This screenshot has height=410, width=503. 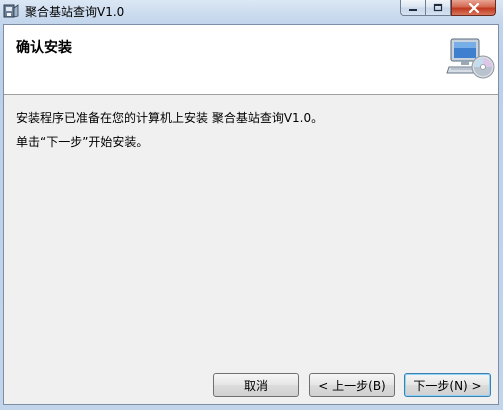 What do you see at coordinates (170, 118) in the screenshot?
I see `install-ready-text: 安装程序已准备在您的计算机上安装 聚合基站查询V1.0。` at bounding box center [170, 118].